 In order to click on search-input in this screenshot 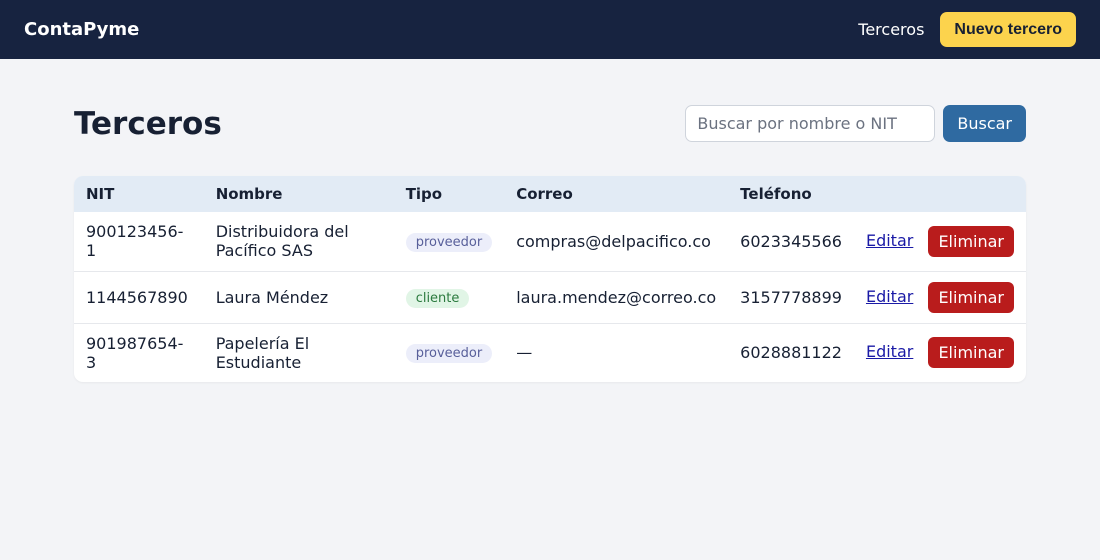, I will do `click(810, 123)`.